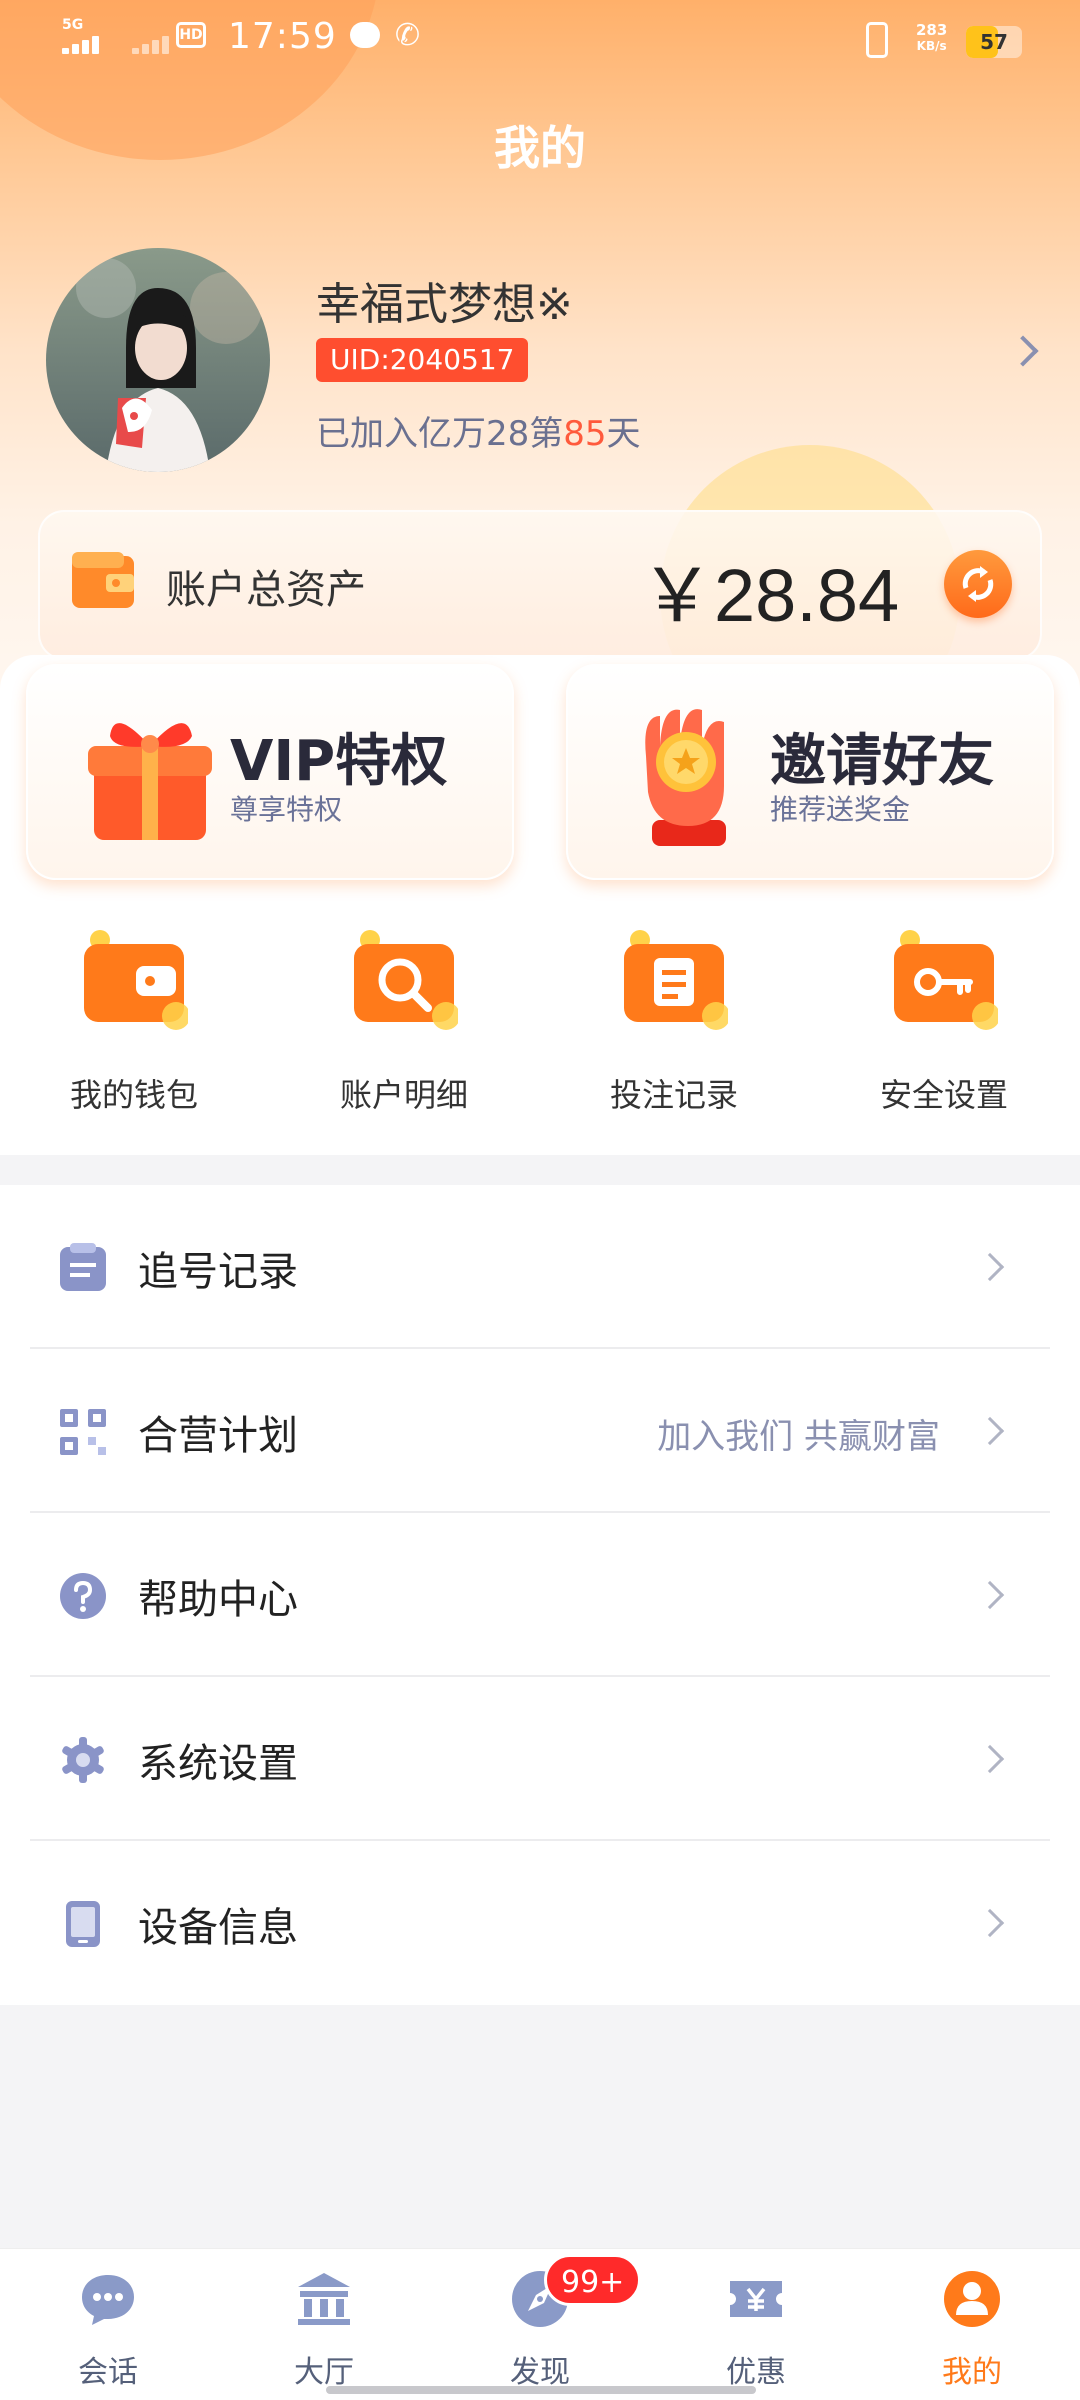  Describe the element at coordinates (943, 1095) in the screenshot. I see `quick-action-label: 安全设置` at that location.